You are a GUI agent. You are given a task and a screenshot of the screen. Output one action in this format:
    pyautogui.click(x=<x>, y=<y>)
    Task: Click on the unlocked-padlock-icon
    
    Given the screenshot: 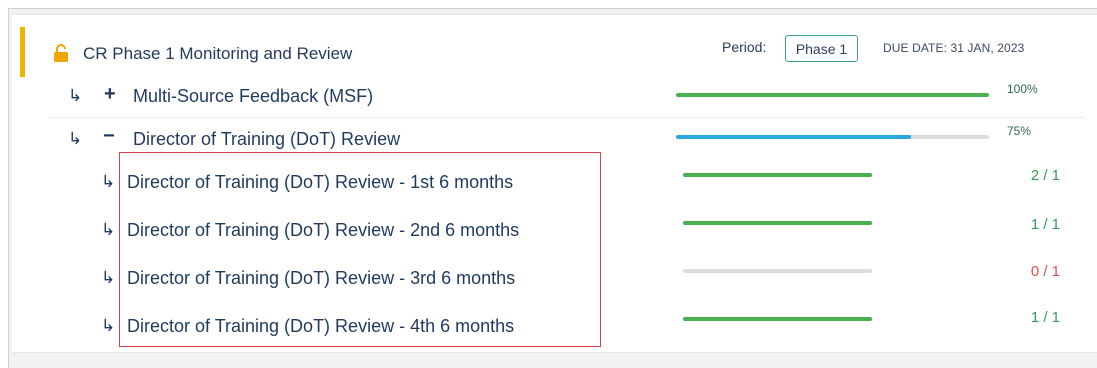 What is the action you would take?
    pyautogui.click(x=61, y=55)
    